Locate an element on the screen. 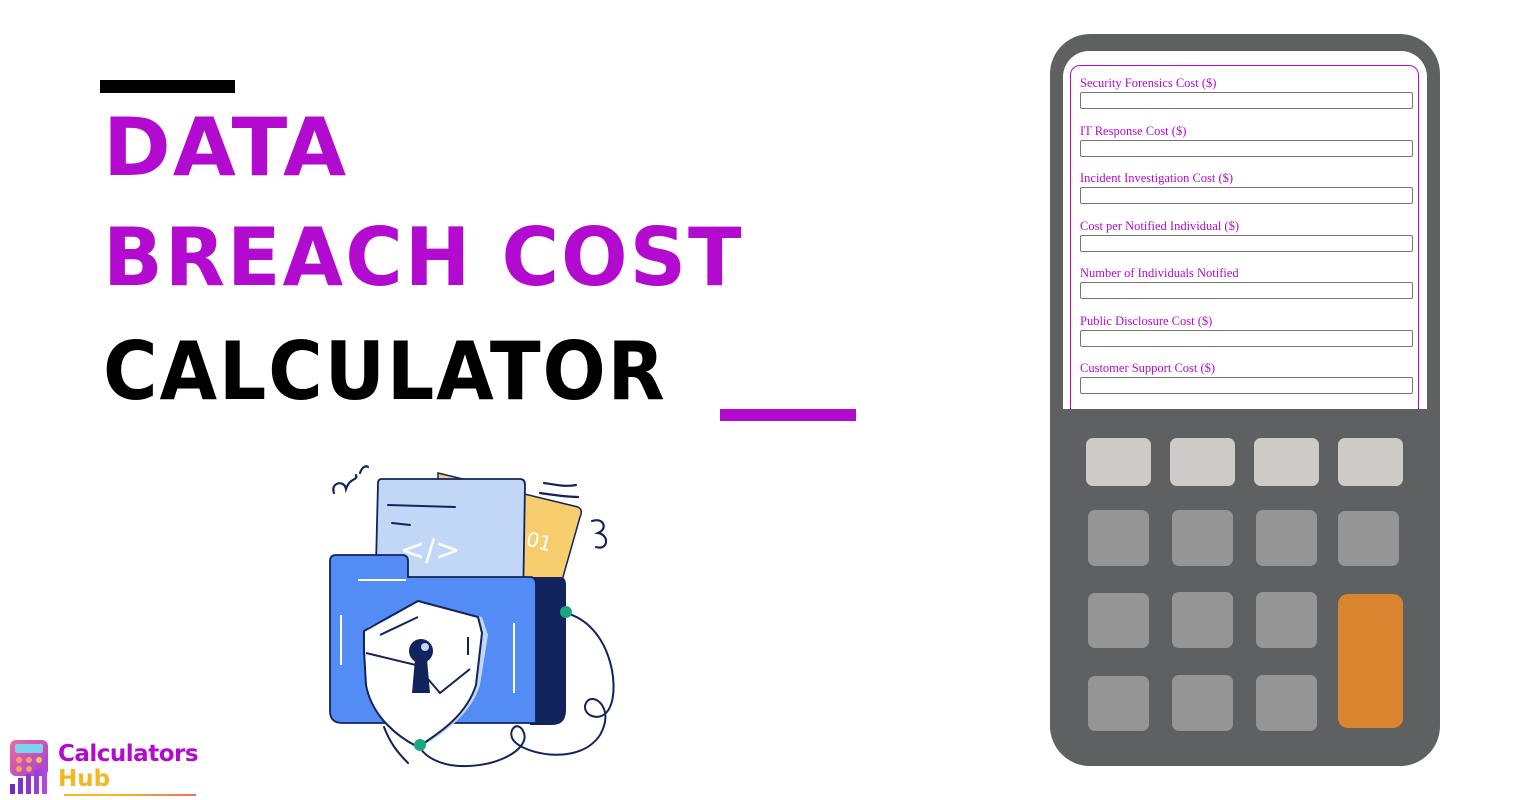 This screenshot has width=1520, height=800. security-forensics-cost-label: Security Forensics Cost ($) is located at coordinates (1148, 83).